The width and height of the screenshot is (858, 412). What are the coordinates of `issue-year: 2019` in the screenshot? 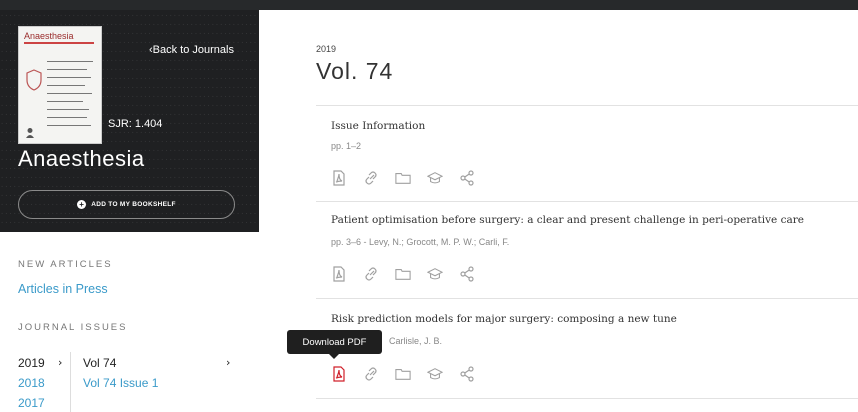 It's located at (326, 49).